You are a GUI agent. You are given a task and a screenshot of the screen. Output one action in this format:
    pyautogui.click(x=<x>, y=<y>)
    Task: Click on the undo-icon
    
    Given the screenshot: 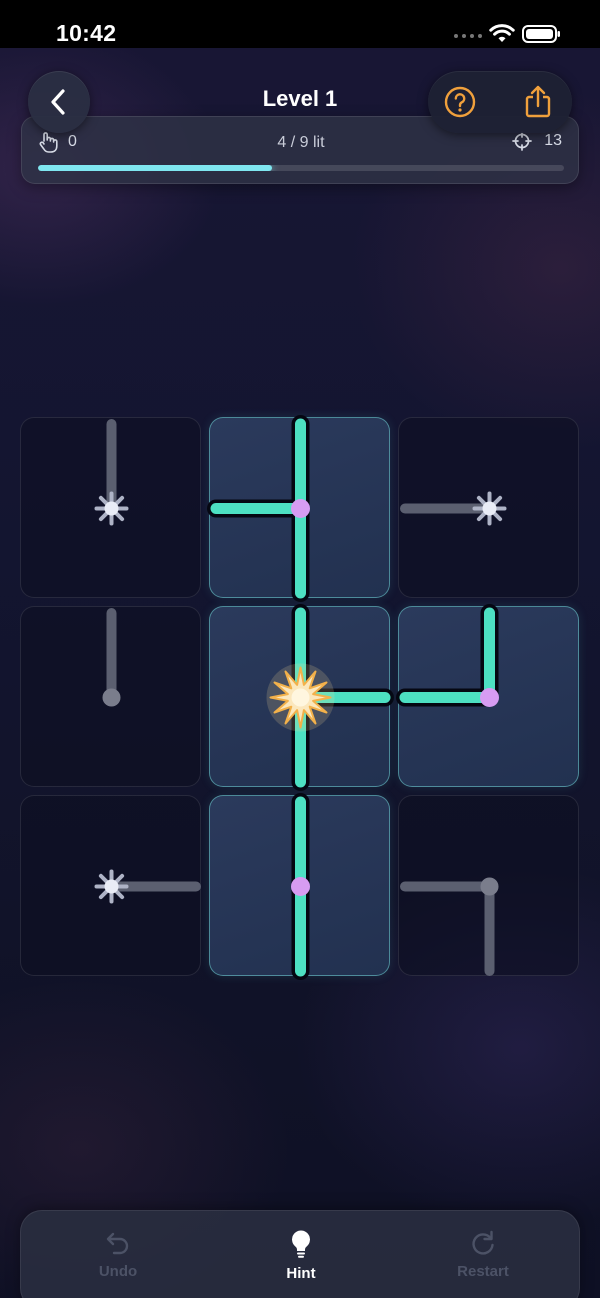 What is the action you would take?
    pyautogui.click(x=117, y=1243)
    